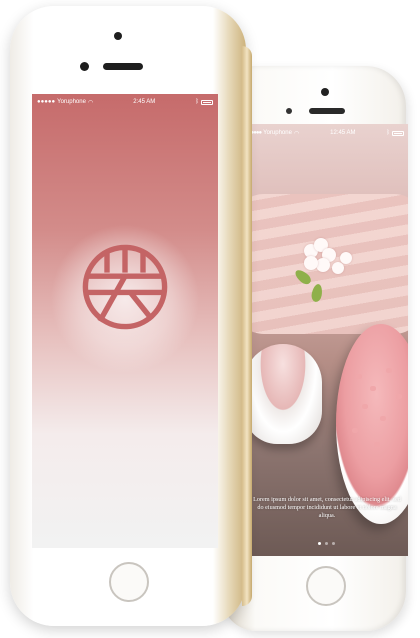 This screenshot has height=638, width=420. I want to click on page-indicator, so click(326, 543).